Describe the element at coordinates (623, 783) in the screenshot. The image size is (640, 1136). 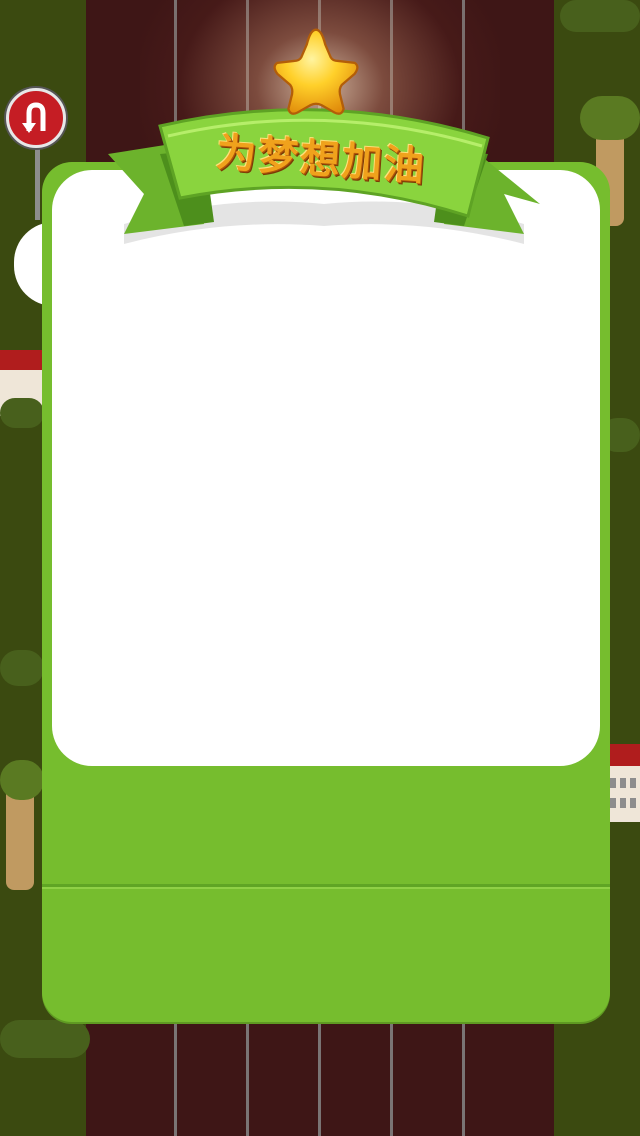
I see `house` at that location.